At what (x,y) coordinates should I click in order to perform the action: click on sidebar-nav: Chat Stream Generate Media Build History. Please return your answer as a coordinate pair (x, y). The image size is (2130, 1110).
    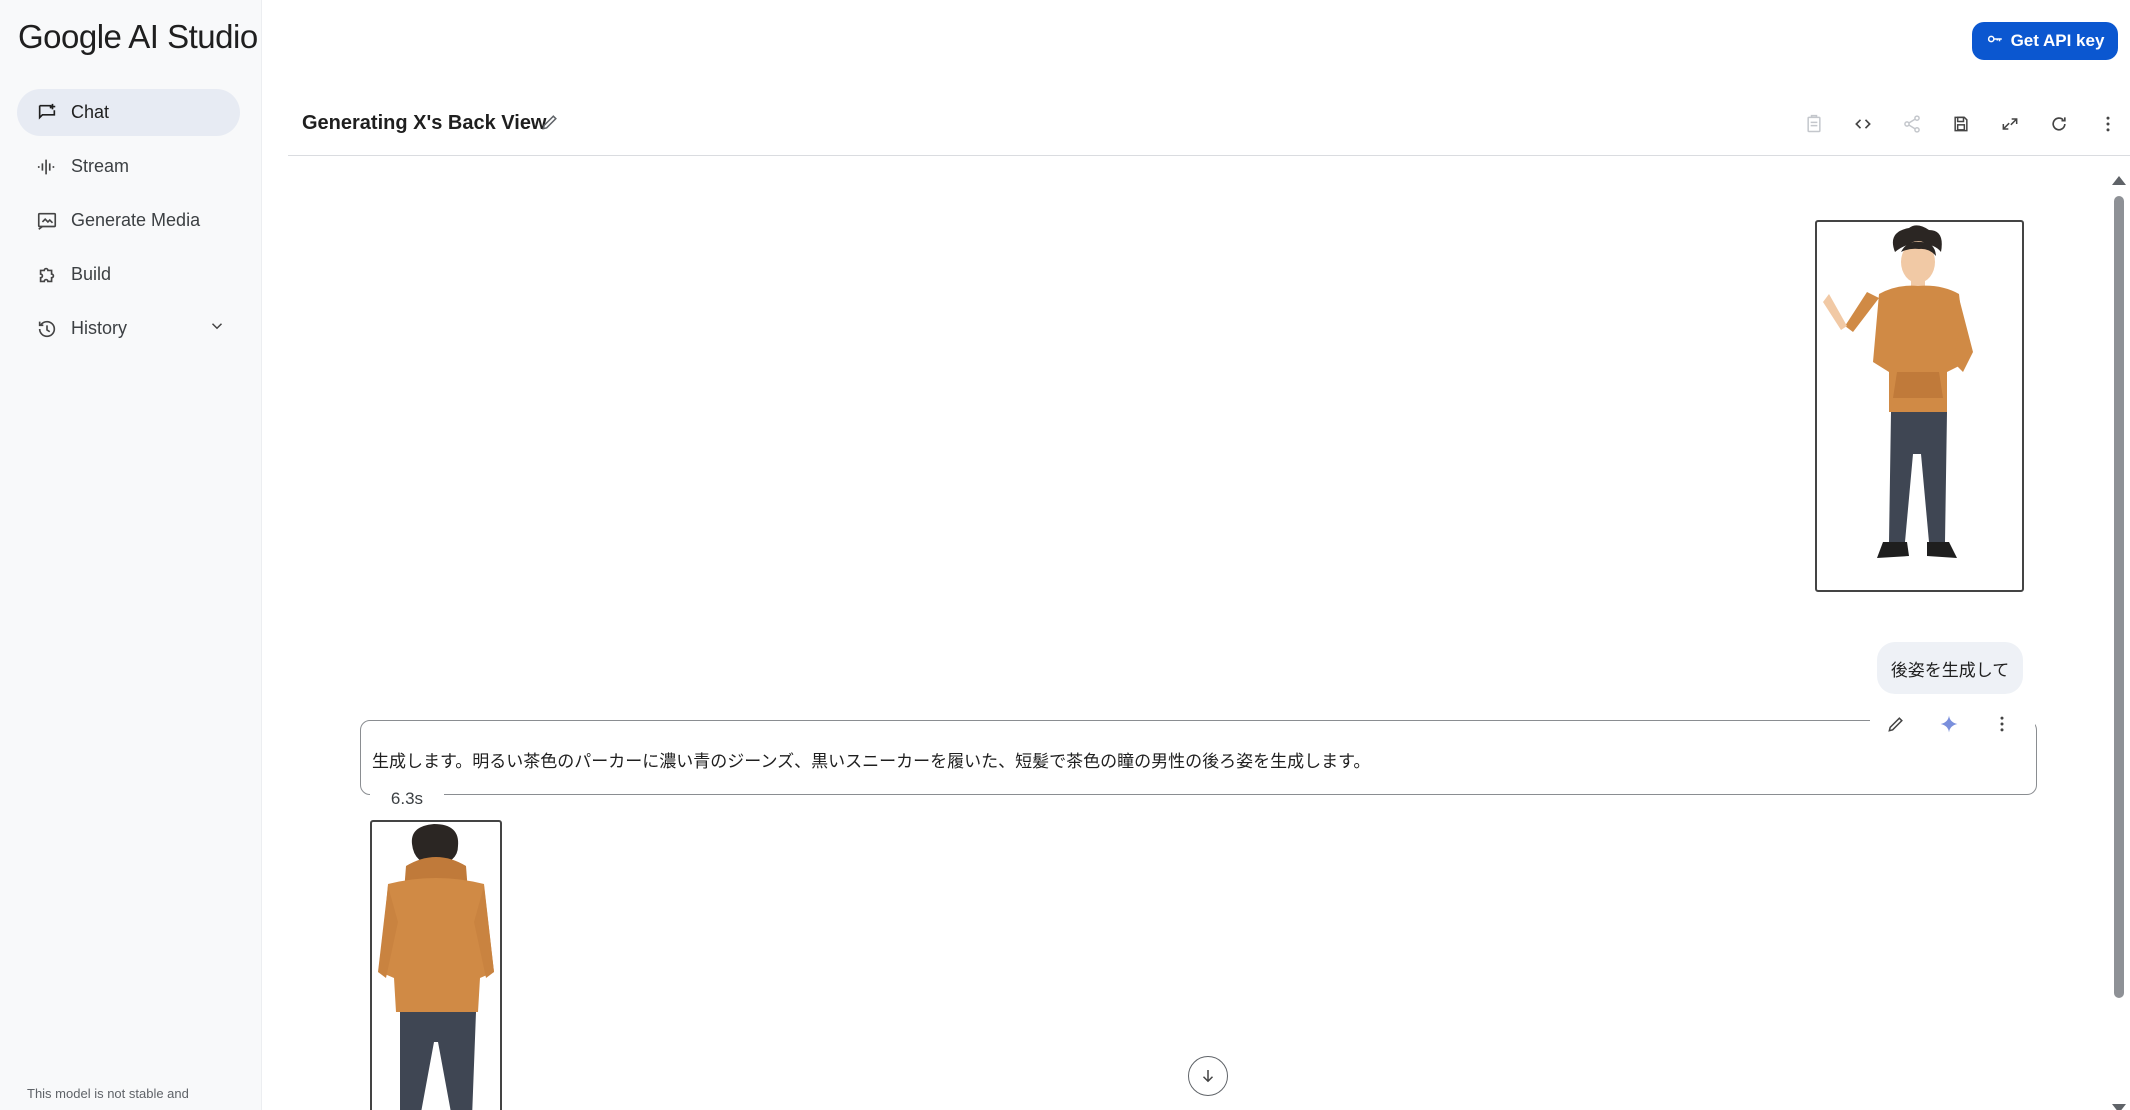
    Looking at the image, I should click on (128, 224).